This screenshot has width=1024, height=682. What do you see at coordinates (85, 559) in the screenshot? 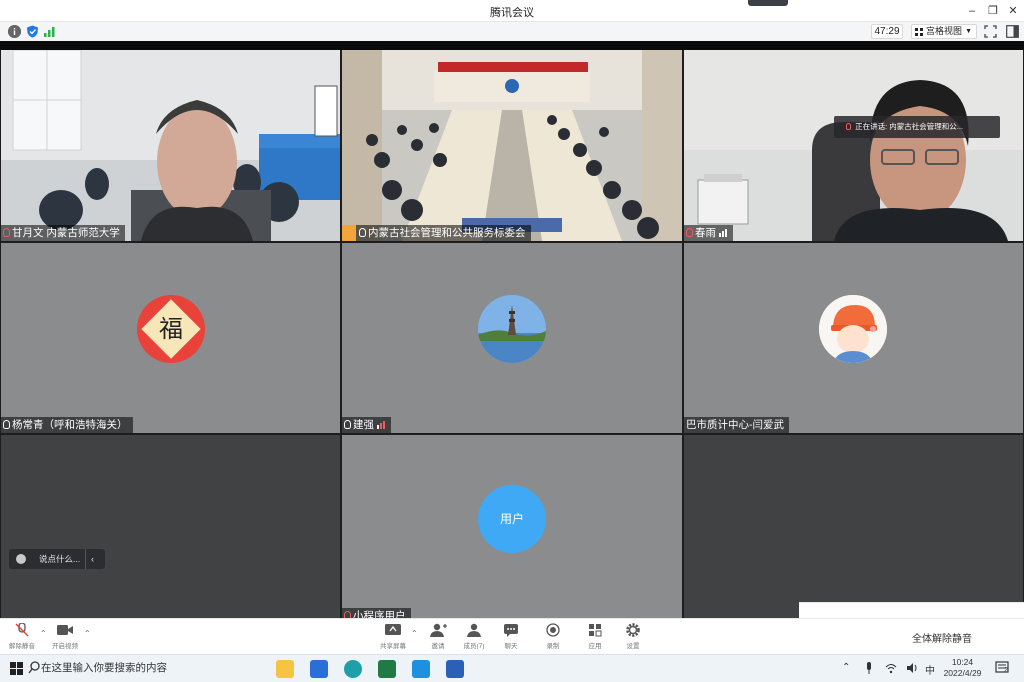
I see `divider` at bounding box center [85, 559].